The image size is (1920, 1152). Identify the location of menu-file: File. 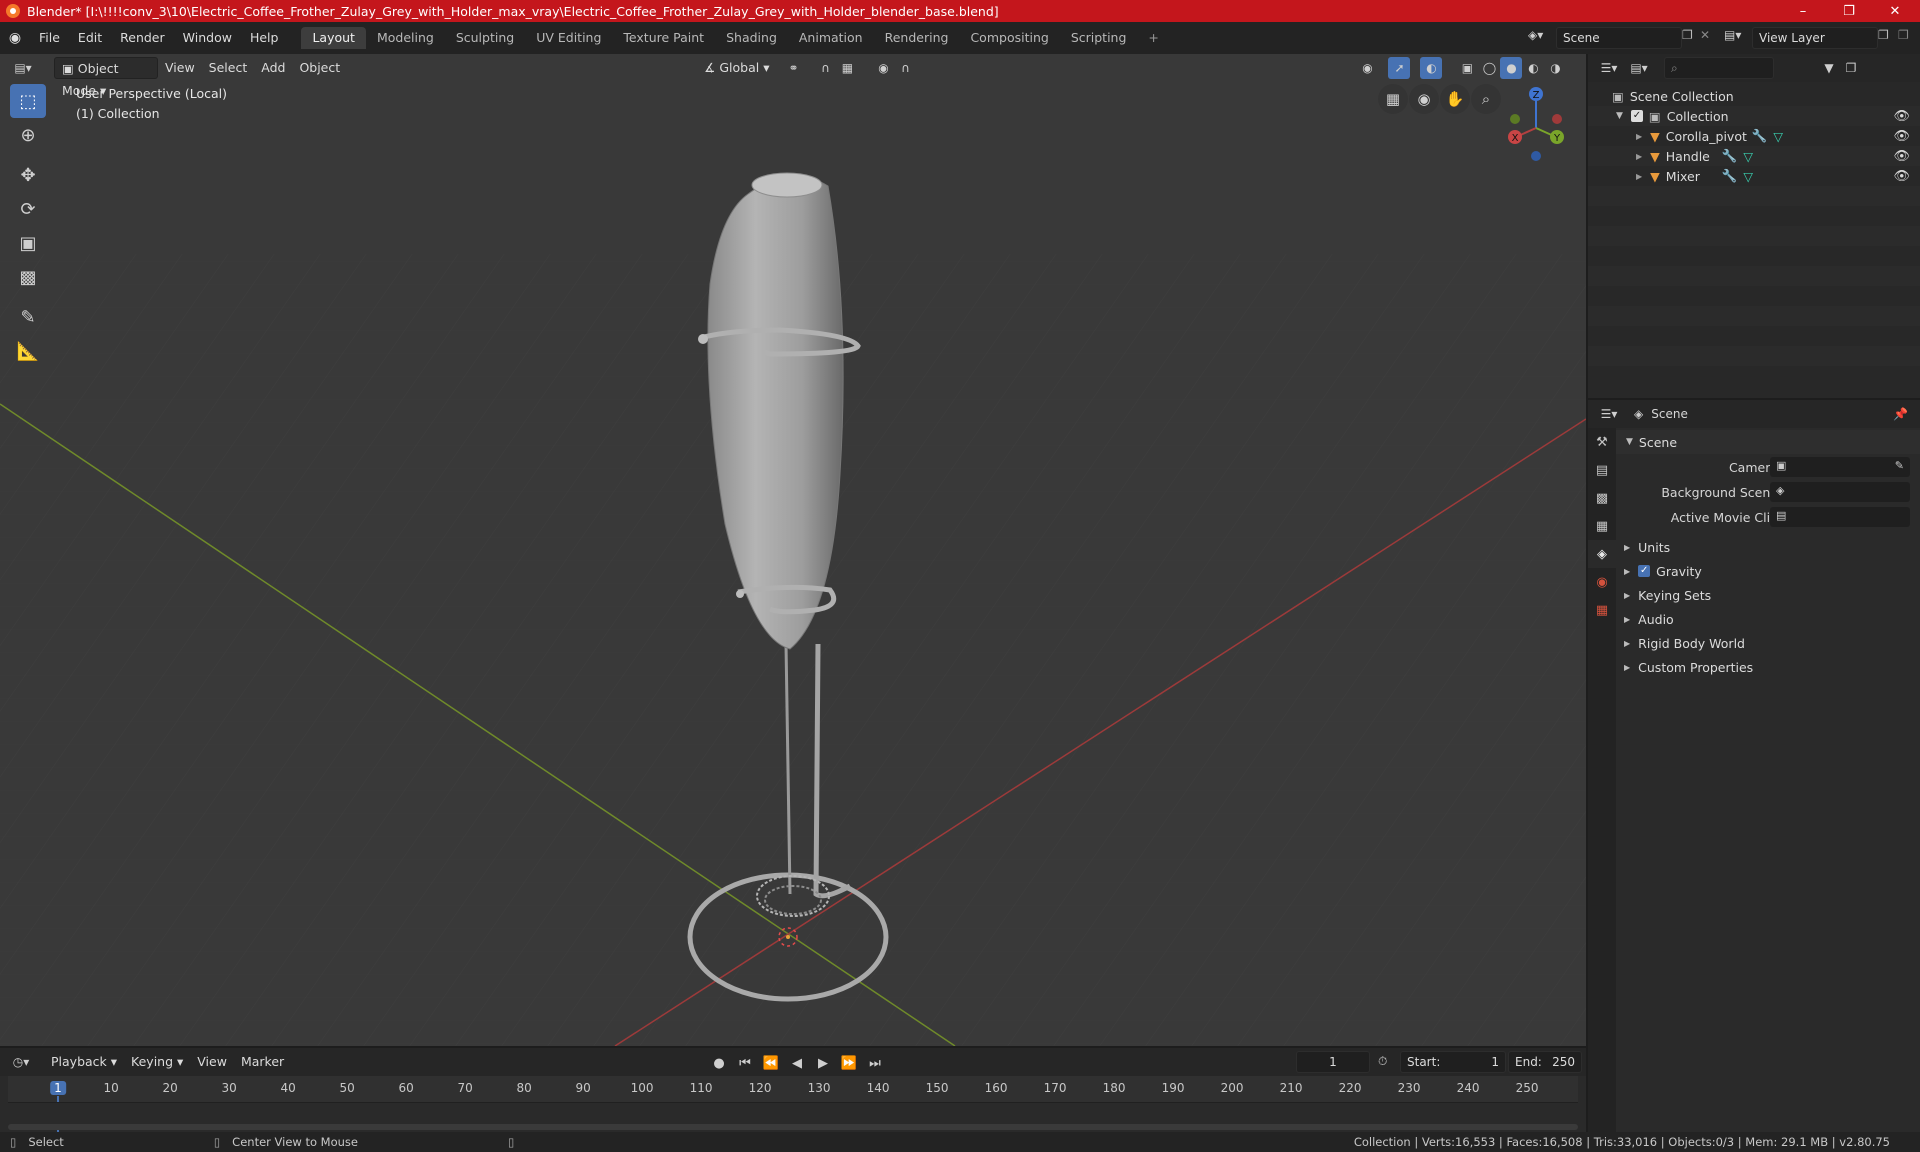
(49, 38).